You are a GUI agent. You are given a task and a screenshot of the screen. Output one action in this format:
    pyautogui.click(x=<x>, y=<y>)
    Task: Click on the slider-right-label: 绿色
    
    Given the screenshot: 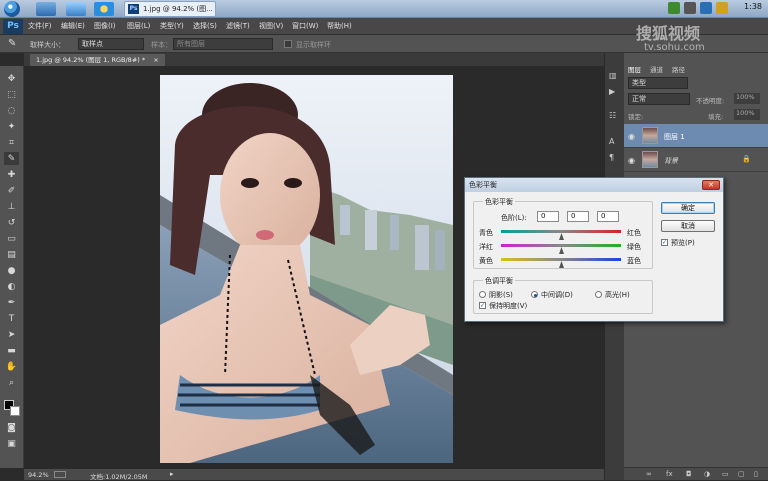 What is the action you would take?
    pyautogui.click(x=634, y=247)
    